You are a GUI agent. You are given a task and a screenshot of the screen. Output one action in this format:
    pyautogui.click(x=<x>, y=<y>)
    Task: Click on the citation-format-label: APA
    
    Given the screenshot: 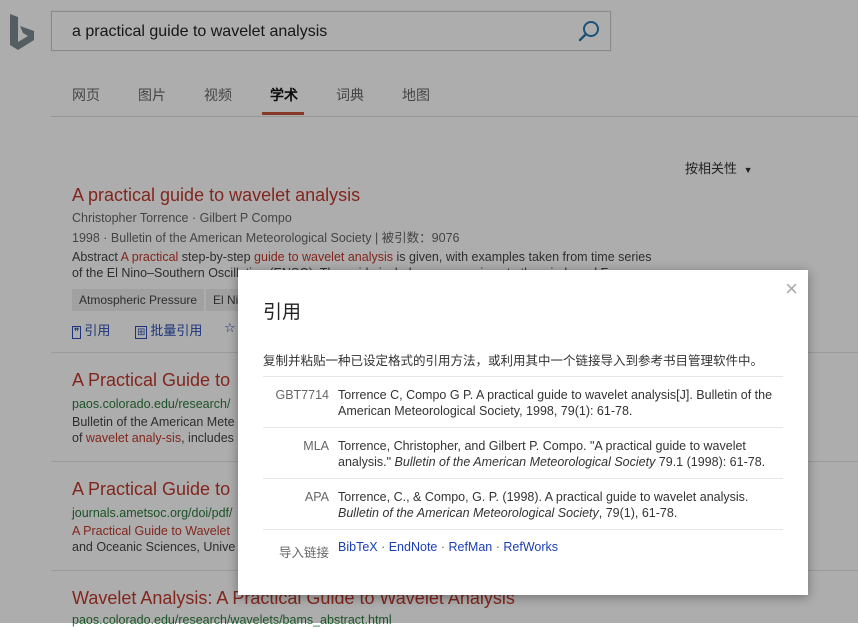 What is the action you would take?
    pyautogui.click(x=316, y=497)
    